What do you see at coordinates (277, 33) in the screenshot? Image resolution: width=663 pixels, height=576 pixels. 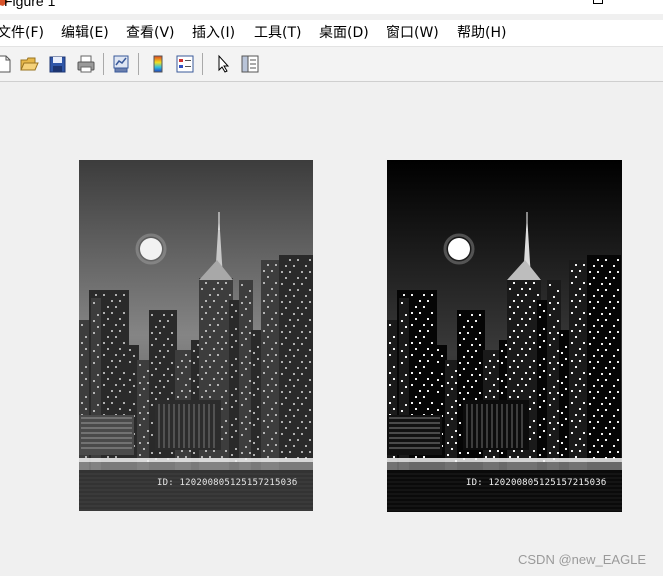 I see `menu-tools: 工具(T)` at bounding box center [277, 33].